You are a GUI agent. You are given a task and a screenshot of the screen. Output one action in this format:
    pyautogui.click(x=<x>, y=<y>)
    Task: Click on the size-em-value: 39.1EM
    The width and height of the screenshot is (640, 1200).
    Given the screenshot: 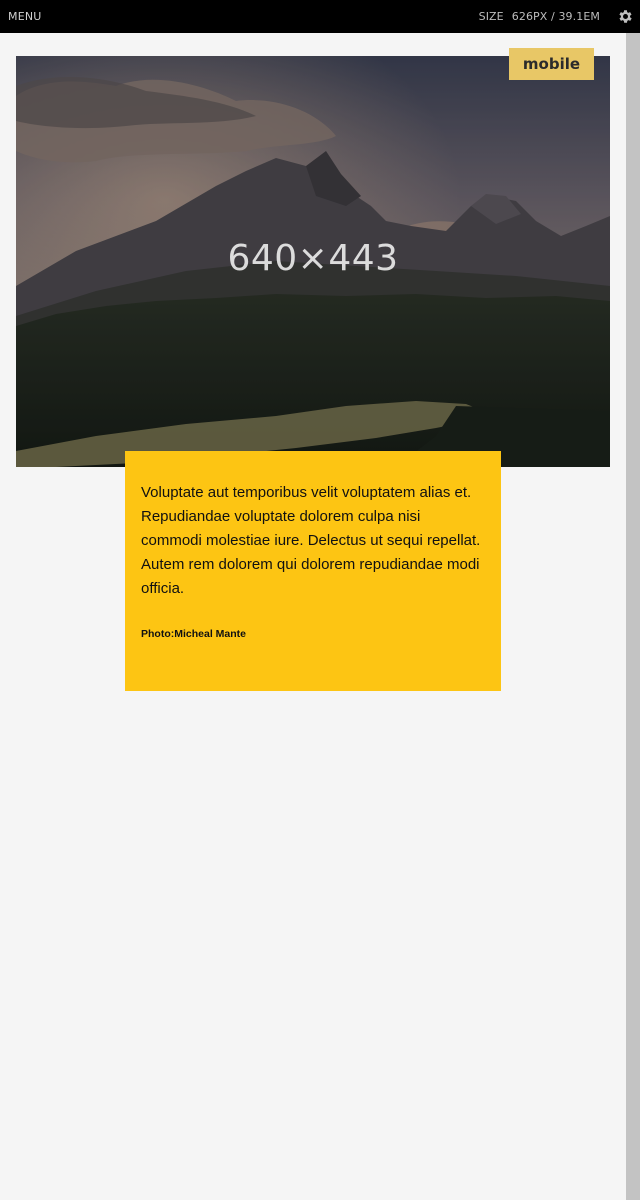 What is the action you would take?
    pyautogui.click(x=579, y=16)
    